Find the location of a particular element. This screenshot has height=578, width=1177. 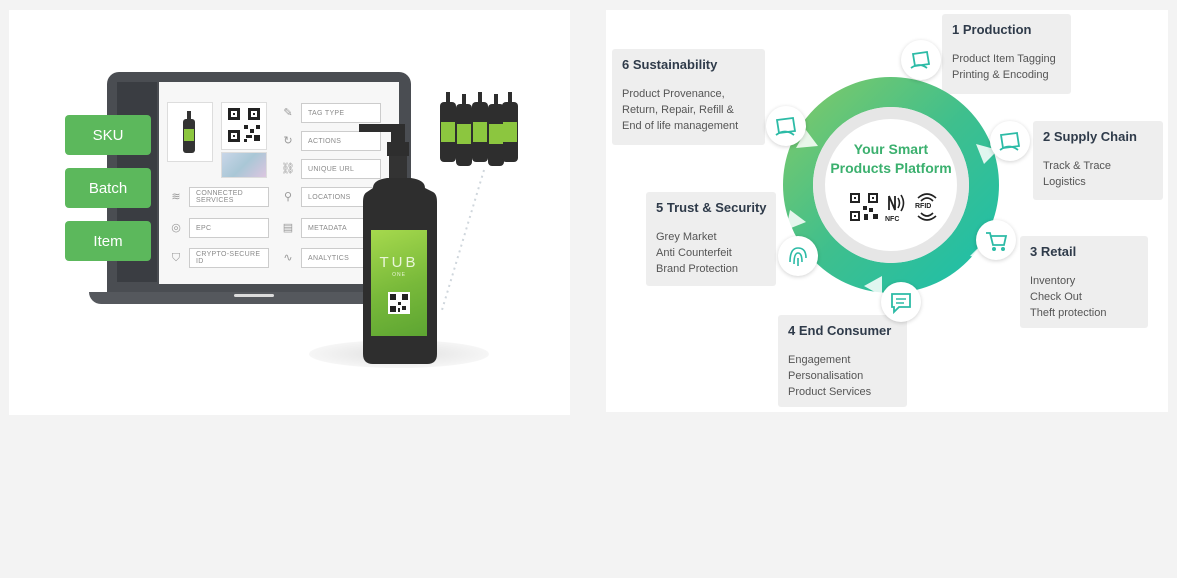

location-pin-icon: ⚲ is located at coordinates (288, 197).